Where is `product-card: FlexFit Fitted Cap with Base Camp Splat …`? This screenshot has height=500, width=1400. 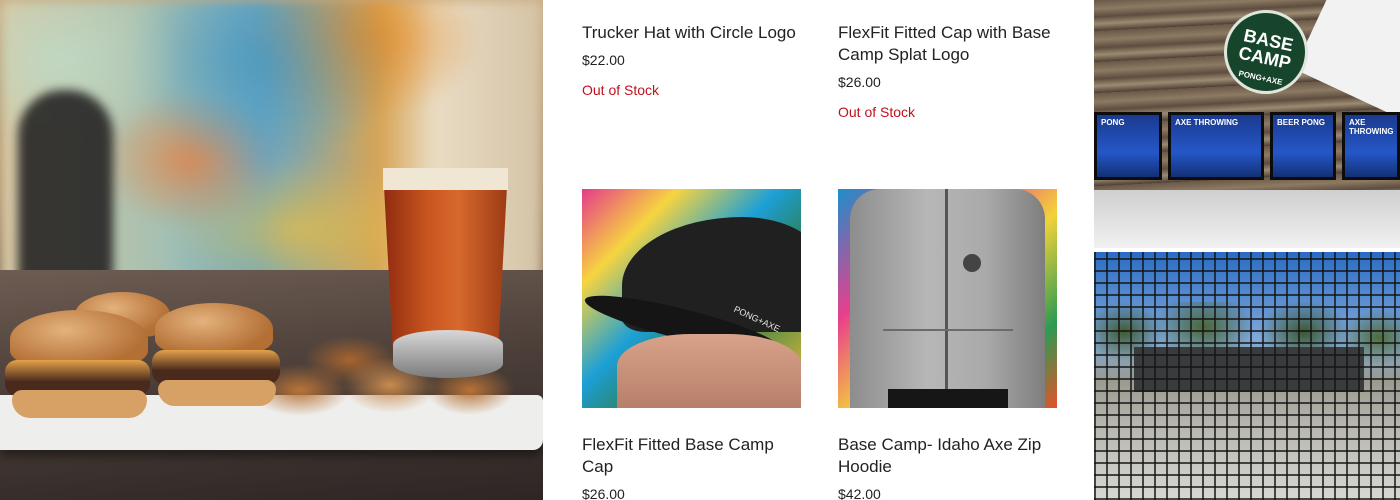
product-card: FlexFit Fitted Cap with Base Camp Splat … is located at coordinates (953, 71).